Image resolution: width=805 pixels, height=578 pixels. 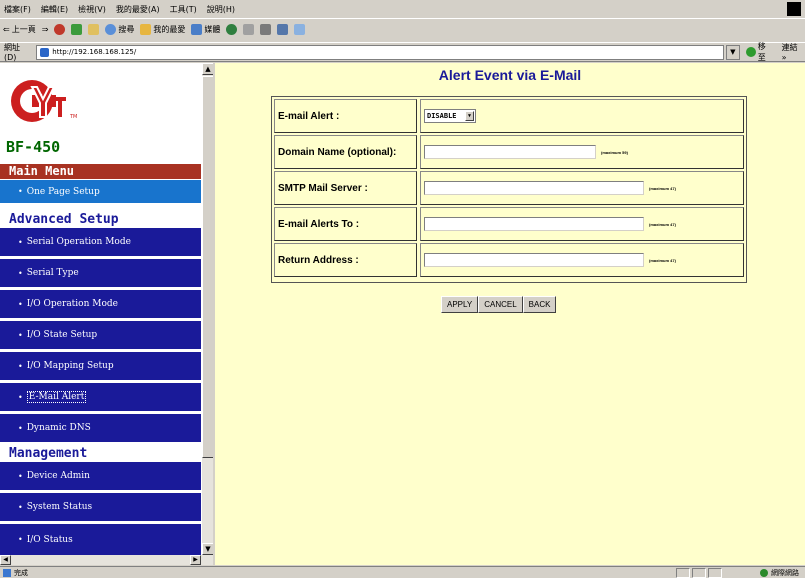 What do you see at coordinates (232, 29) in the screenshot?
I see `history-button` at bounding box center [232, 29].